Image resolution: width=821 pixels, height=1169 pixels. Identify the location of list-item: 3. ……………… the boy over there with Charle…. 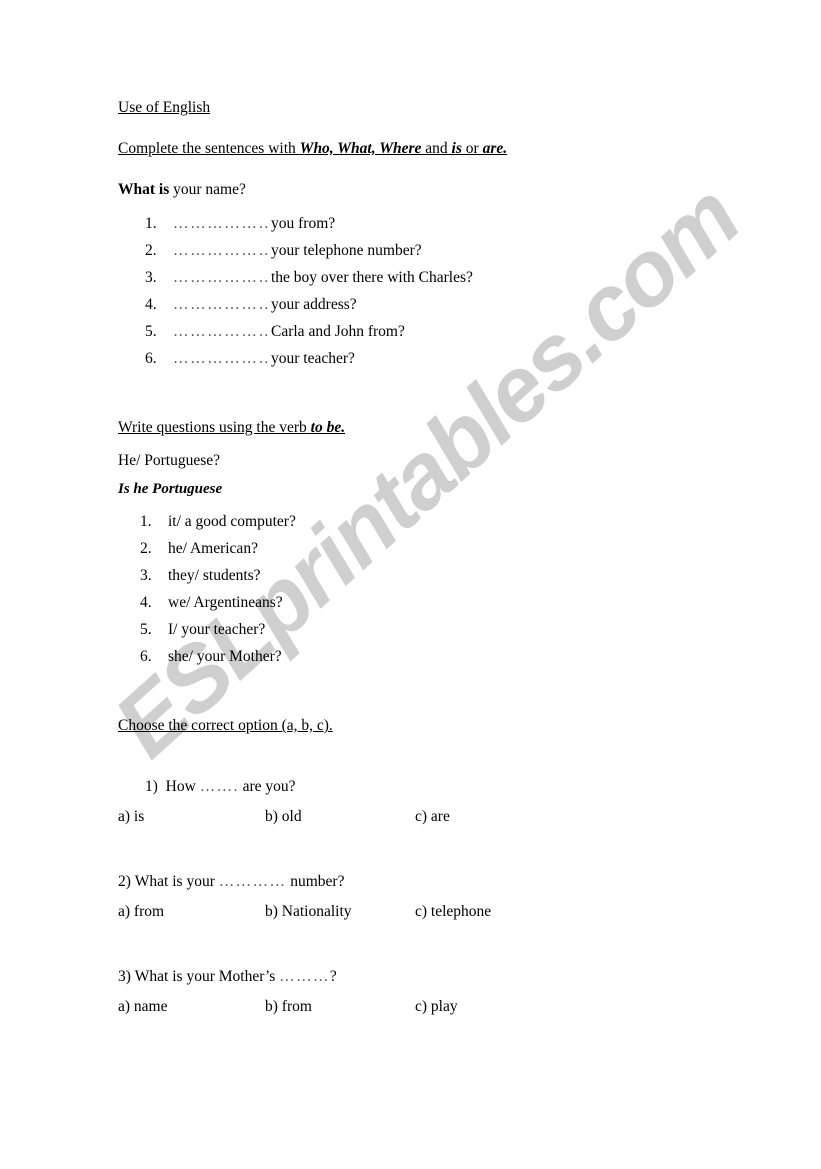
(451, 277).